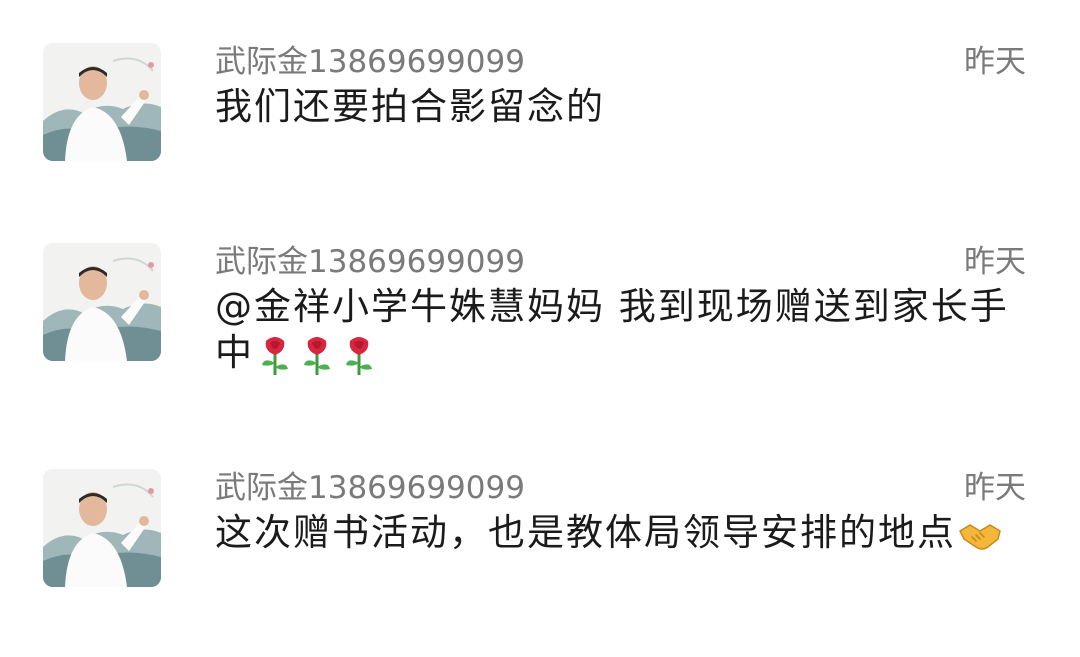 This screenshot has height=657, width=1080. Describe the element at coordinates (410, 106) in the screenshot. I see `comment-text-content: 我们还要拍合影留念的` at that location.